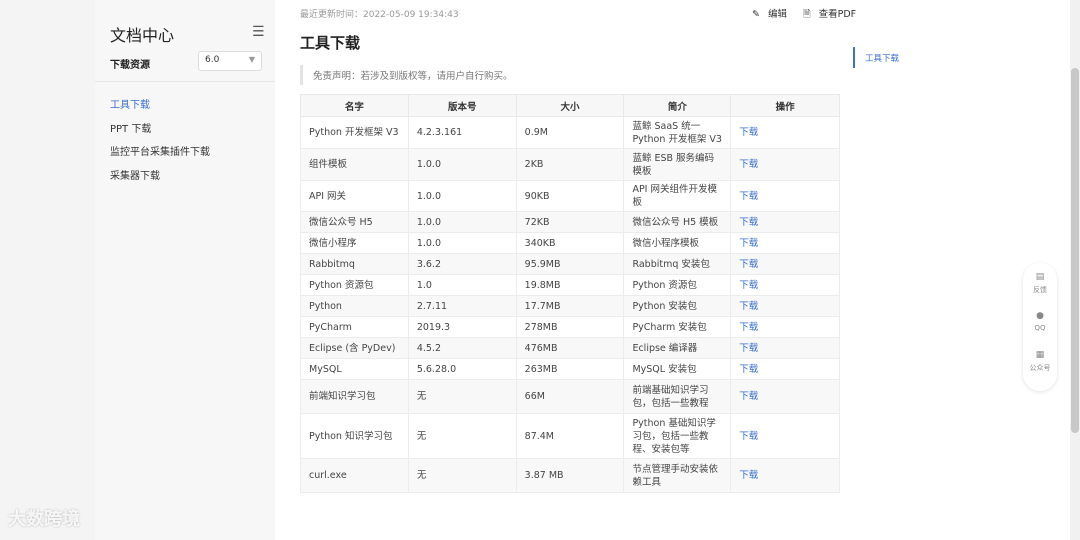  What do you see at coordinates (160, 182) in the screenshot?
I see `sidebar-item-collector: 采集器下载` at bounding box center [160, 182].